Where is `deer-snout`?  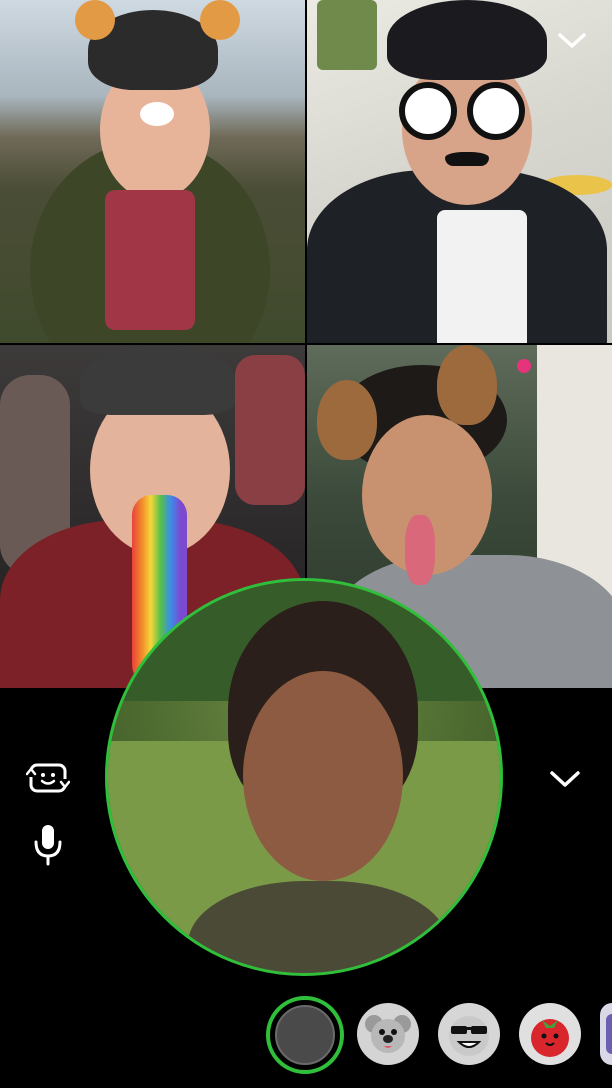
deer-snout is located at coordinates (157, 114).